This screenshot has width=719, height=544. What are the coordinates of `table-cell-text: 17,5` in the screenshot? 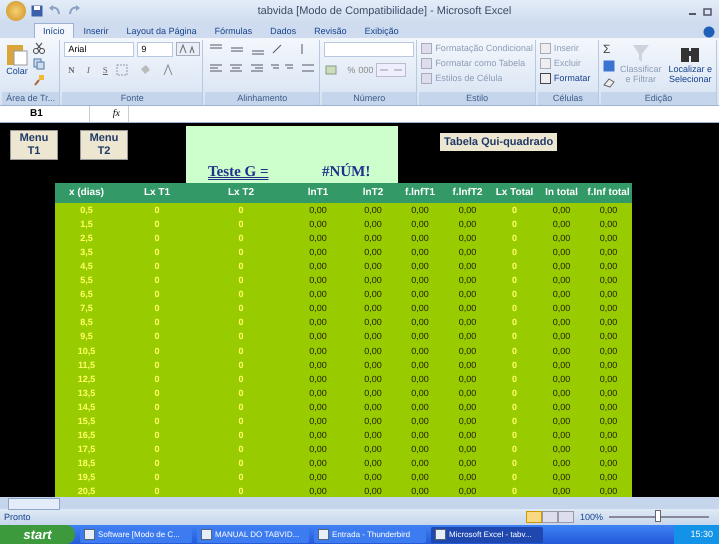 It's located at (86, 449).